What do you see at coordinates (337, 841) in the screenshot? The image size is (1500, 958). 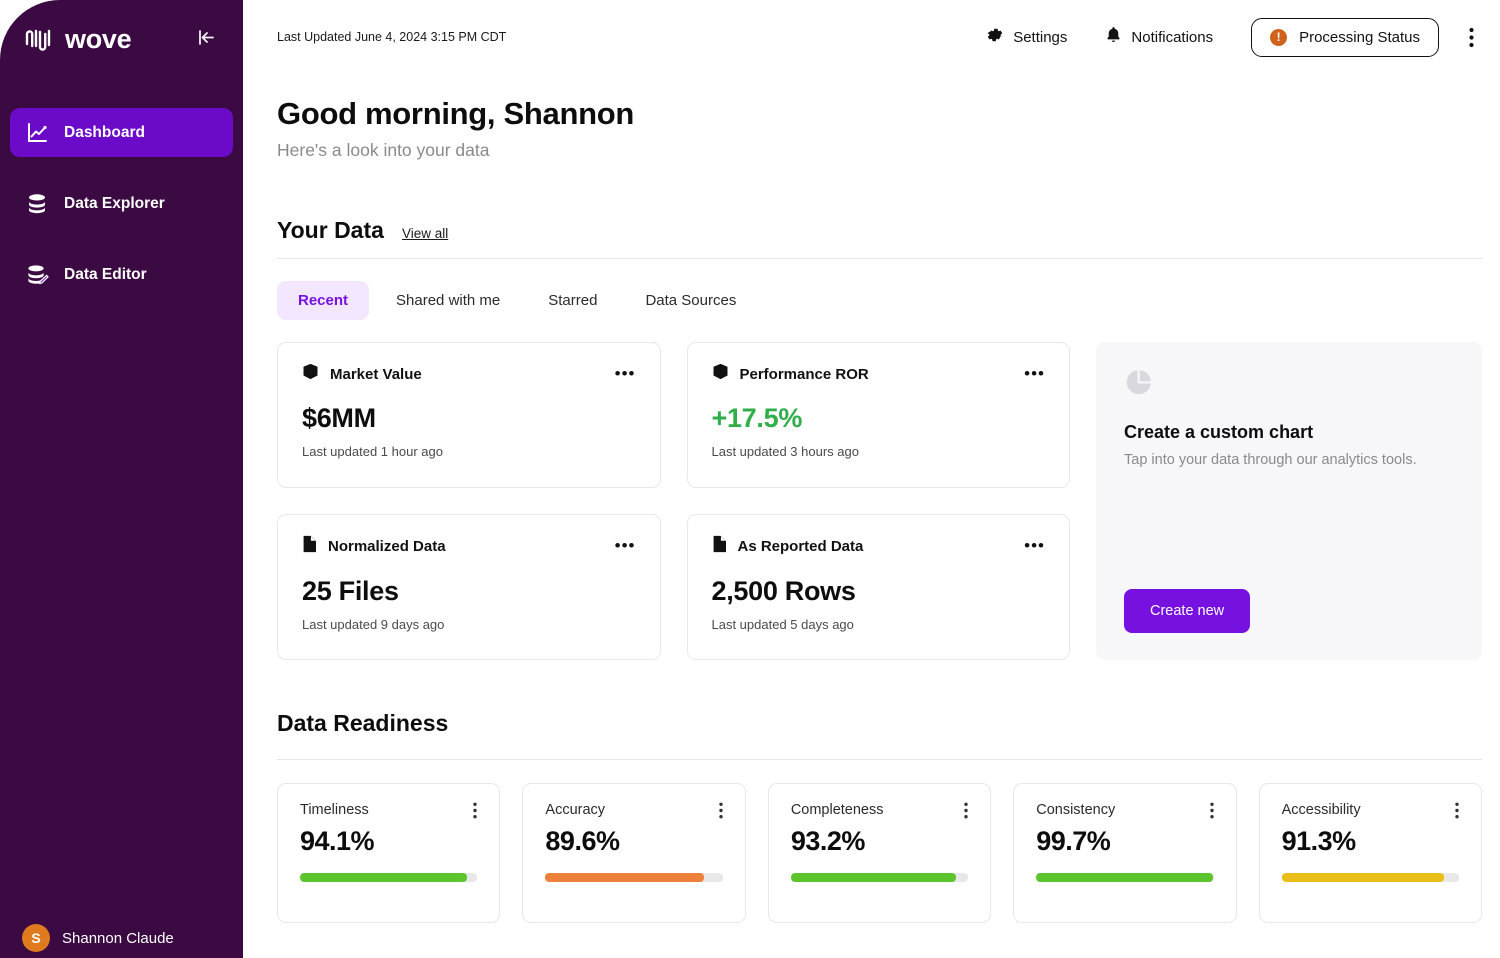 I see `readiness-value: 94.1%` at bounding box center [337, 841].